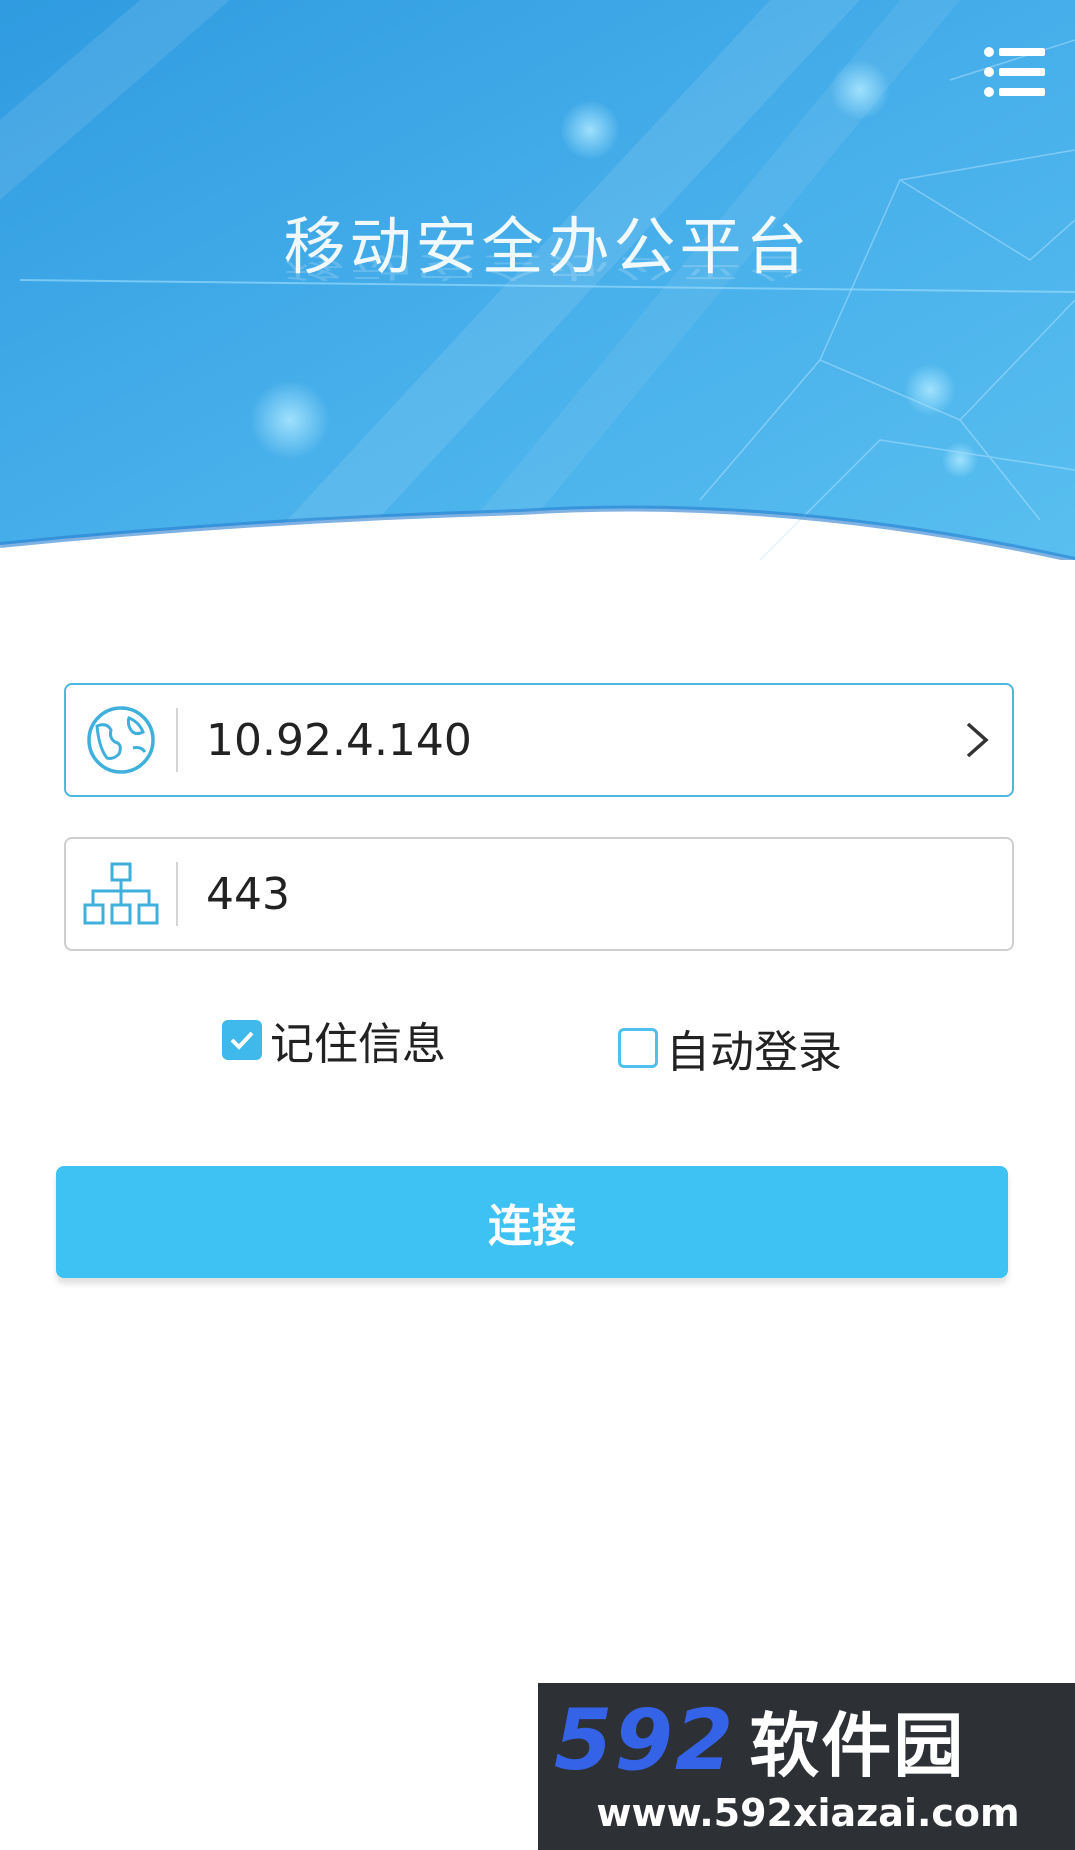  I want to click on server-address-input, so click(560, 740).